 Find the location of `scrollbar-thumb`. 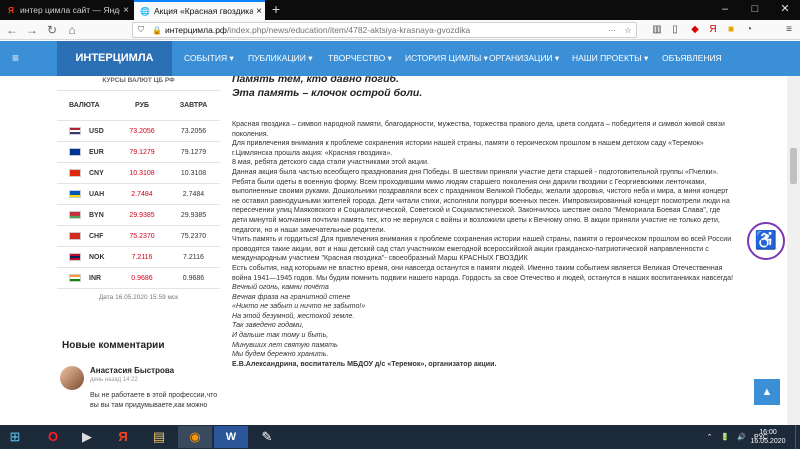

scrollbar-thumb is located at coordinates (793, 166).